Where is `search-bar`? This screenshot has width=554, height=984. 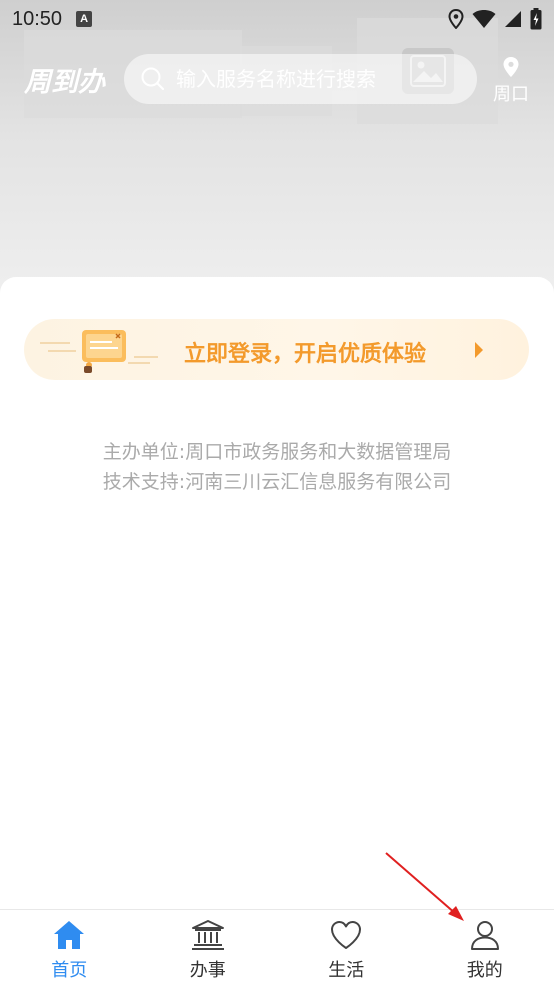
search-bar is located at coordinates (300, 79).